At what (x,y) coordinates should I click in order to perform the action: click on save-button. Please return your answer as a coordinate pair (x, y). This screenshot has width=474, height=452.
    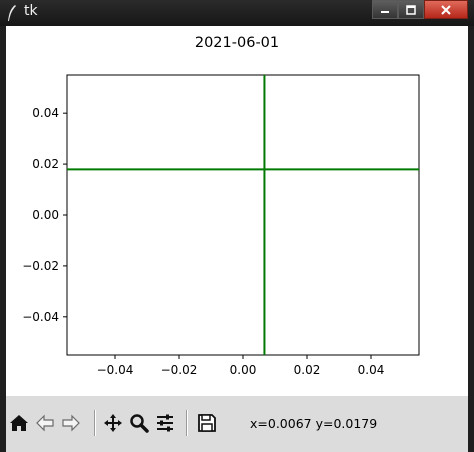
    Looking at the image, I should click on (207, 423).